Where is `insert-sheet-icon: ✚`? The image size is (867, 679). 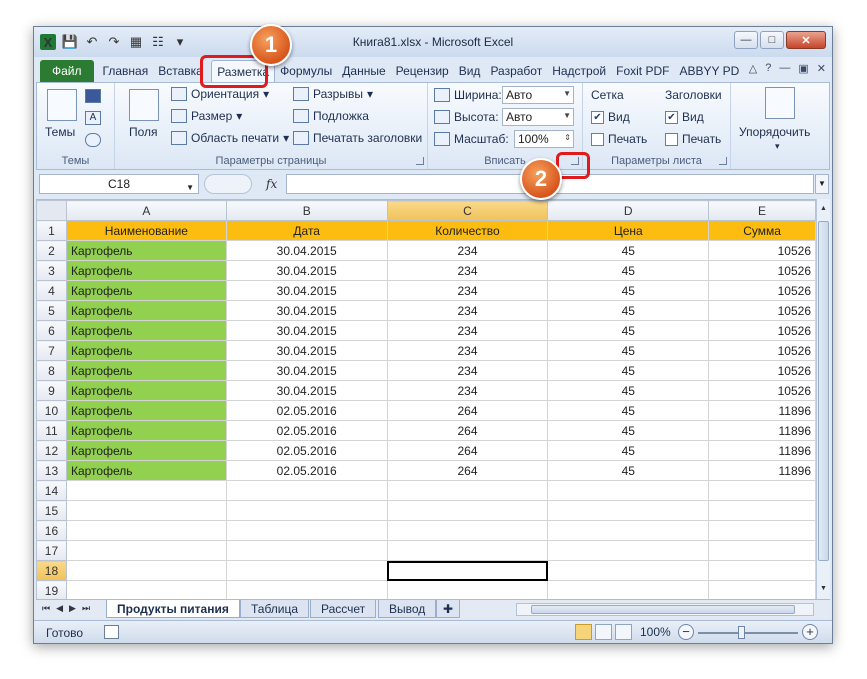 insert-sheet-icon: ✚ is located at coordinates (448, 609).